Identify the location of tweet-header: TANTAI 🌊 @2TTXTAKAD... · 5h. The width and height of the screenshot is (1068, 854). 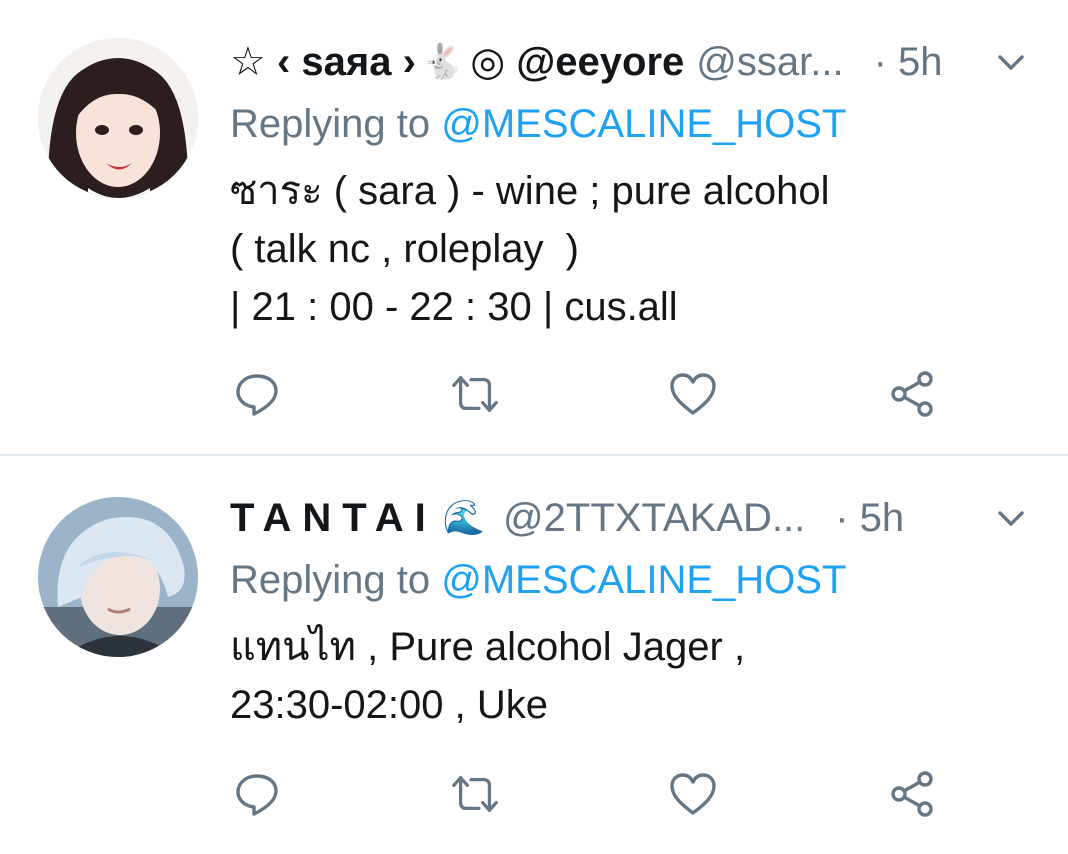
(639, 518).